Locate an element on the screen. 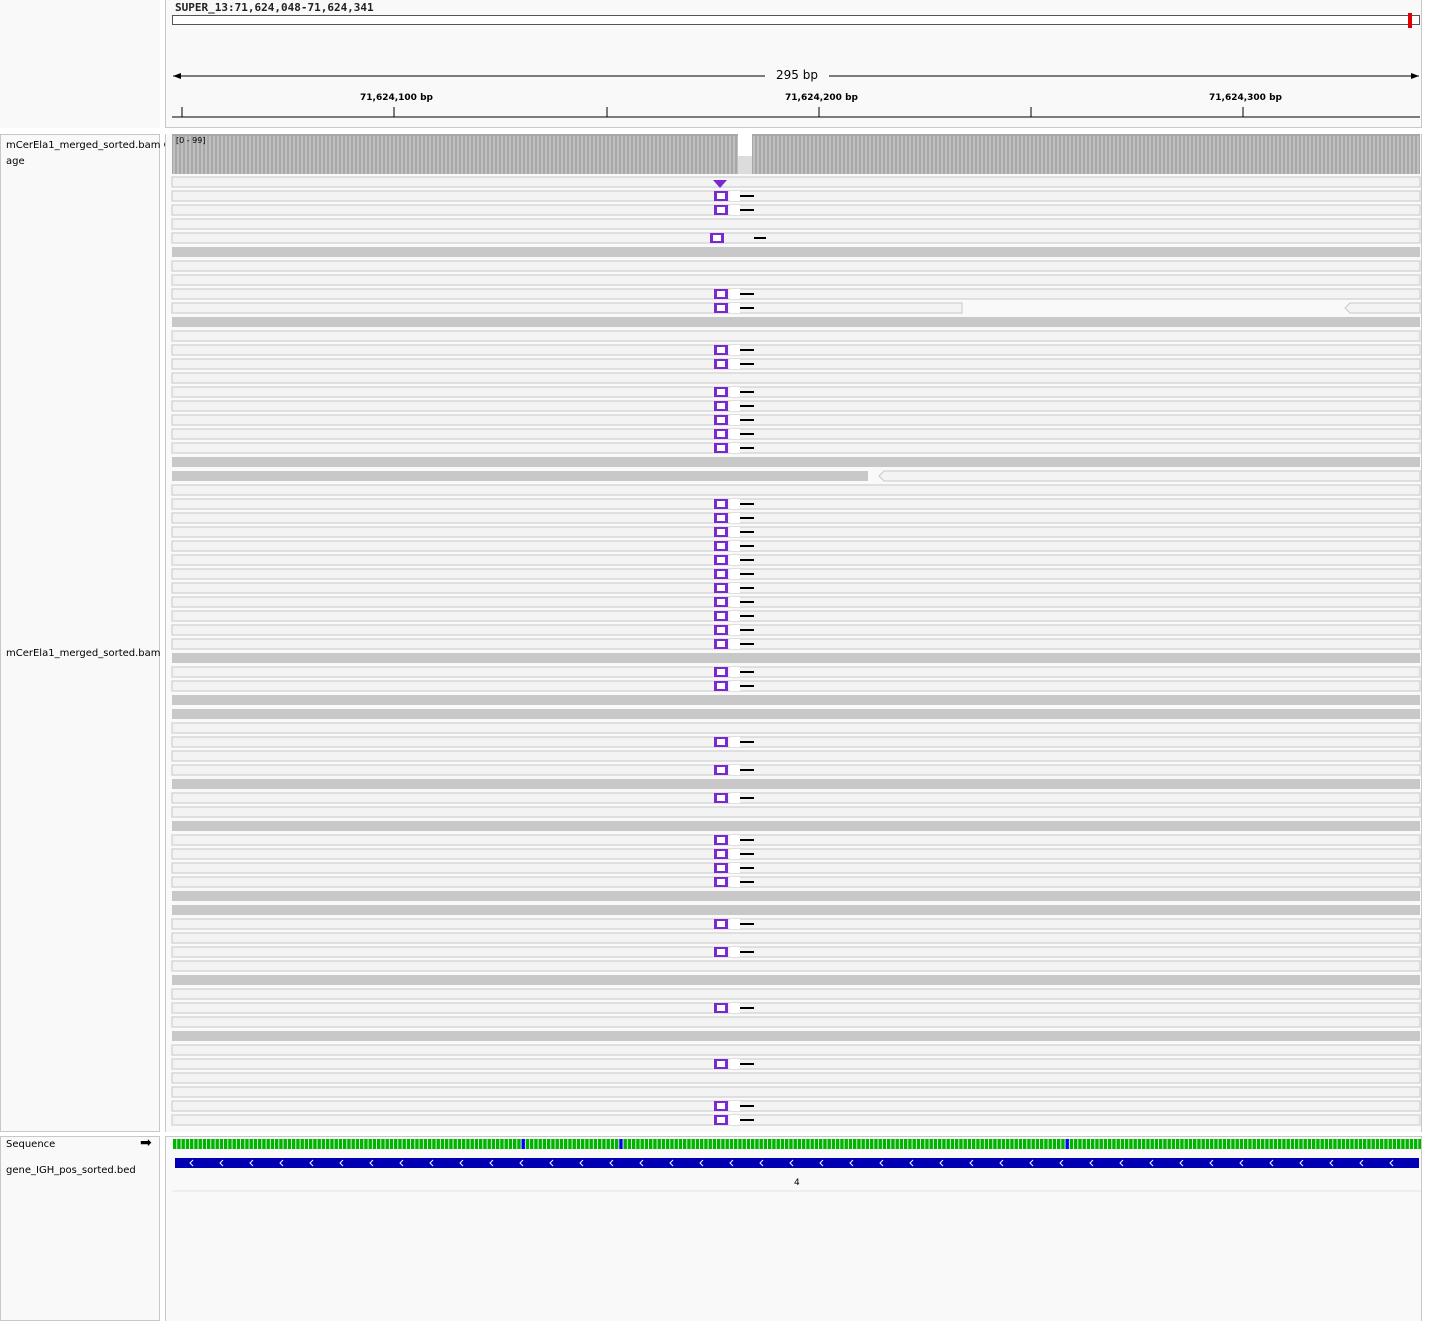  feature-data-panel is located at coordinates (793, 1228).